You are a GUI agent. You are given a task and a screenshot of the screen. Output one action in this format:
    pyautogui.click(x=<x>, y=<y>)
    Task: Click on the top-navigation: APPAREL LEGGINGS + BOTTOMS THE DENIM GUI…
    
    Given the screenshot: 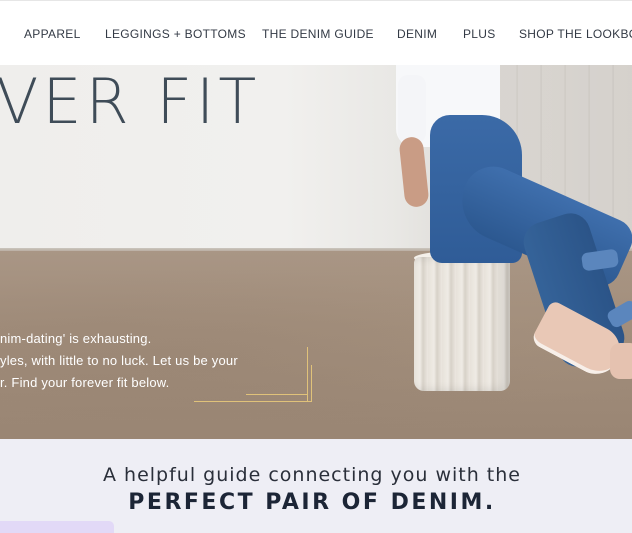 What is the action you would take?
    pyautogui.click(x=316, y=33)
    